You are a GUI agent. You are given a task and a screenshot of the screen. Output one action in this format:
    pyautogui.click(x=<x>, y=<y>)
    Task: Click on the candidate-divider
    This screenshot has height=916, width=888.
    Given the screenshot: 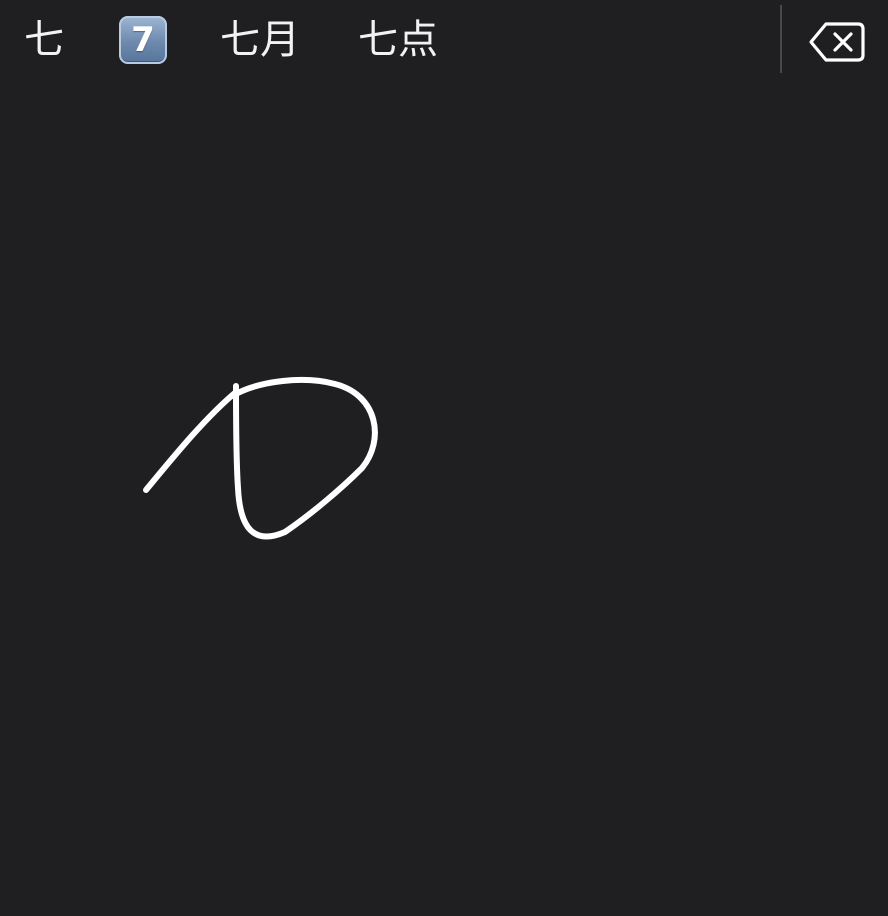 What is the action you would take?
    pyautogui.click(x=781, y=39)
    